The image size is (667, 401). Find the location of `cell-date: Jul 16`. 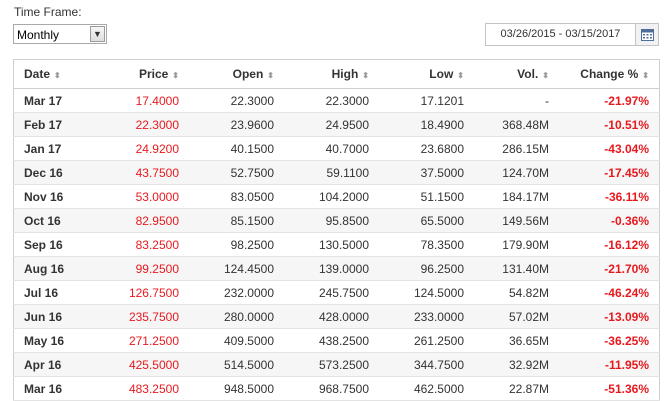

cell-date: Jul 16 is located at coordinates (58, 292).